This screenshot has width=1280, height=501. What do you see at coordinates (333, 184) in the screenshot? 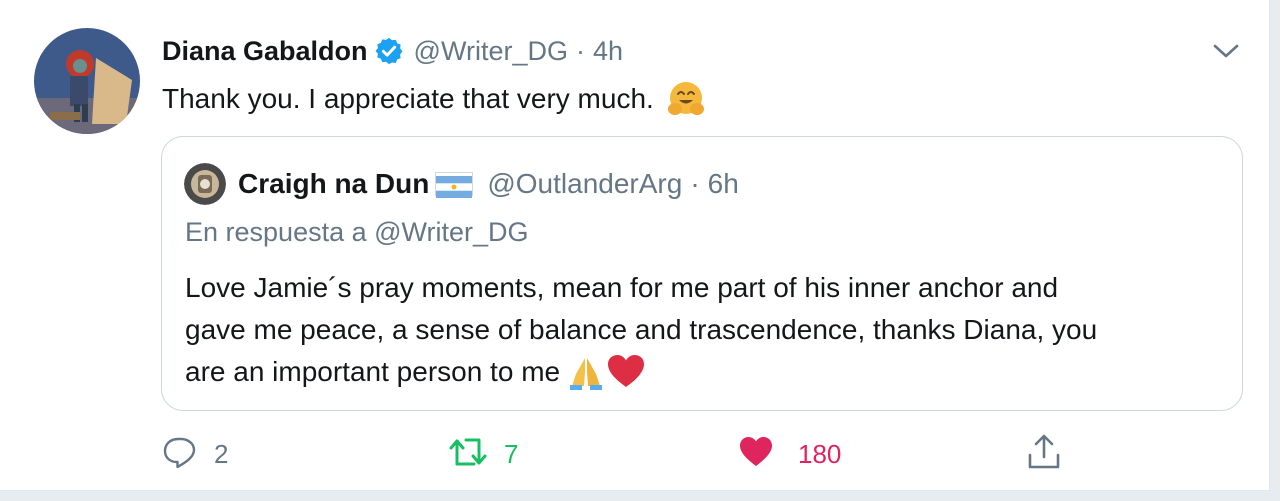
I see `quoted-author-name: Craigh na Dun` at bounding box center [333, 184].